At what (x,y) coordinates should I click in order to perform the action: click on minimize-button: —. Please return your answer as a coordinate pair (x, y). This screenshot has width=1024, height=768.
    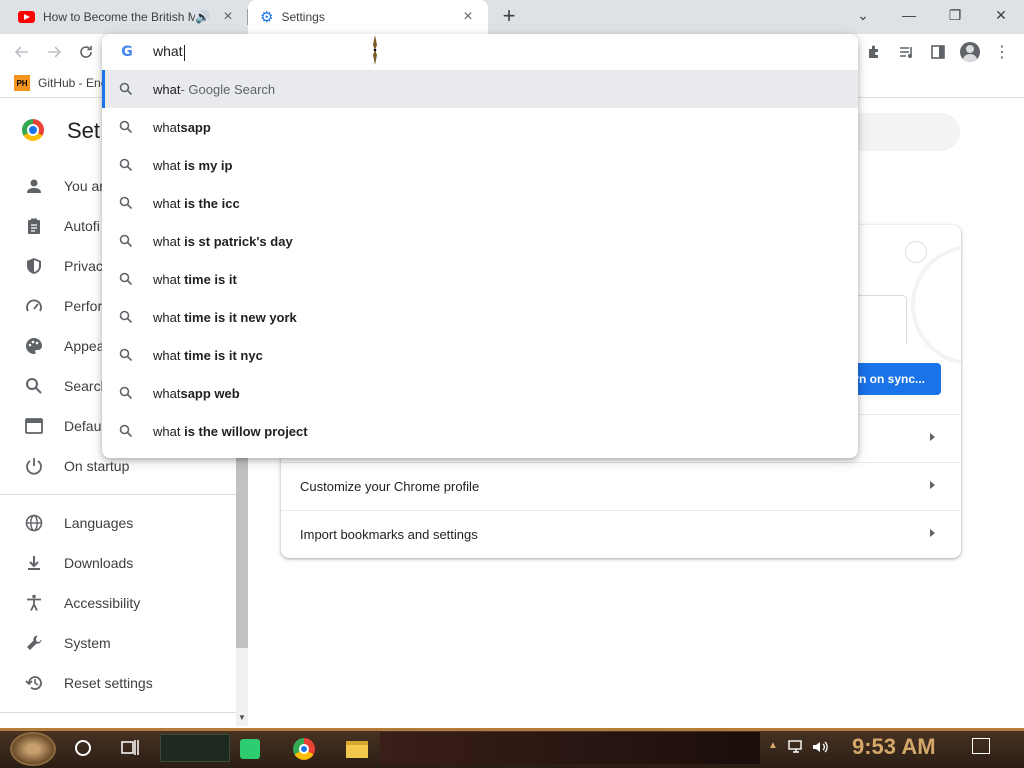
    Looking at the image, I should click on (909, 15).